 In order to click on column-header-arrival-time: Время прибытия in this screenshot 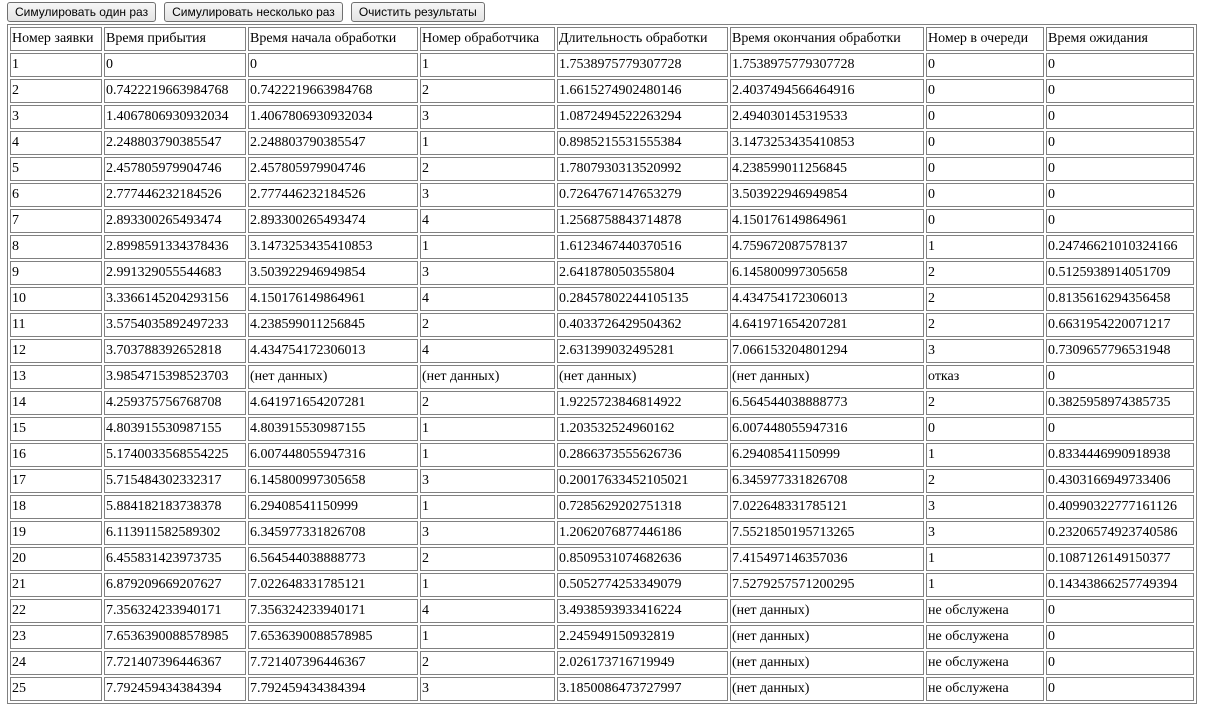, I will do `click(175, 39)`.